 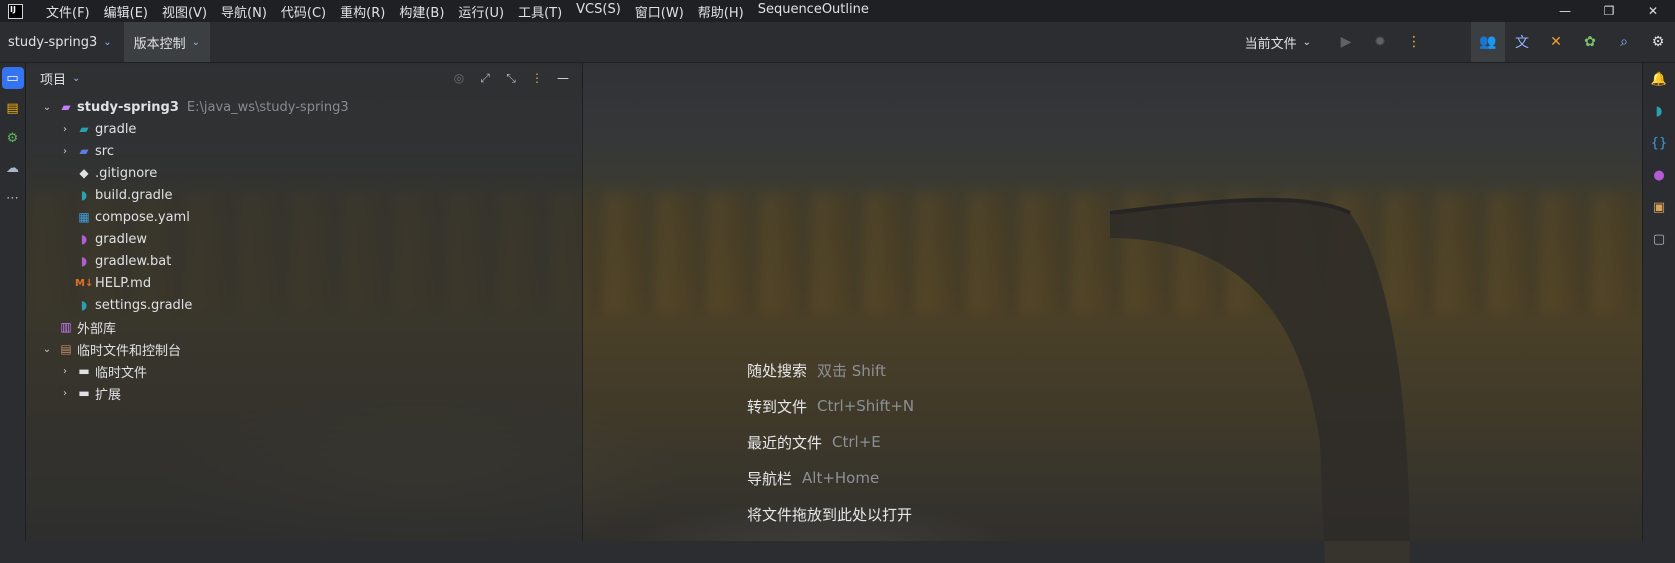 What do you see at coordinates (128, 107) in the screenshot?
I see `tree-row-label: study-spring3` at bounding box center [128, 107].